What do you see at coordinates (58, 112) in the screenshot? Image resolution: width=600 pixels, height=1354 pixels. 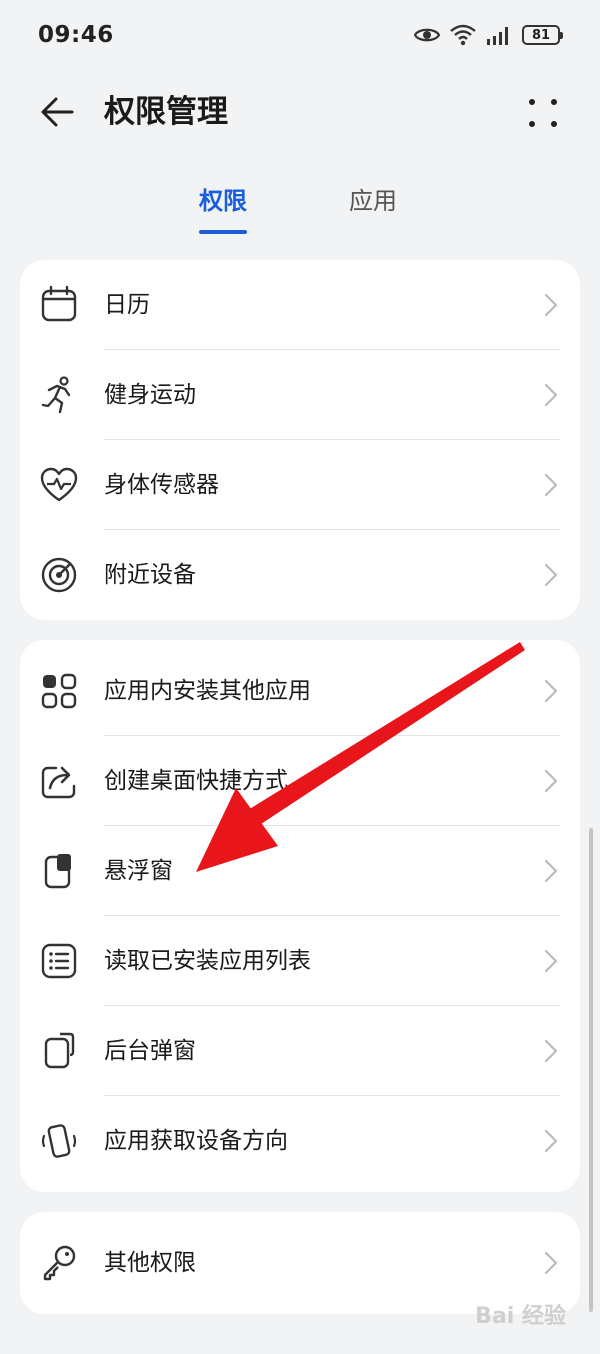 I see `back-arrow-icon` at bounding box center [58, 112].